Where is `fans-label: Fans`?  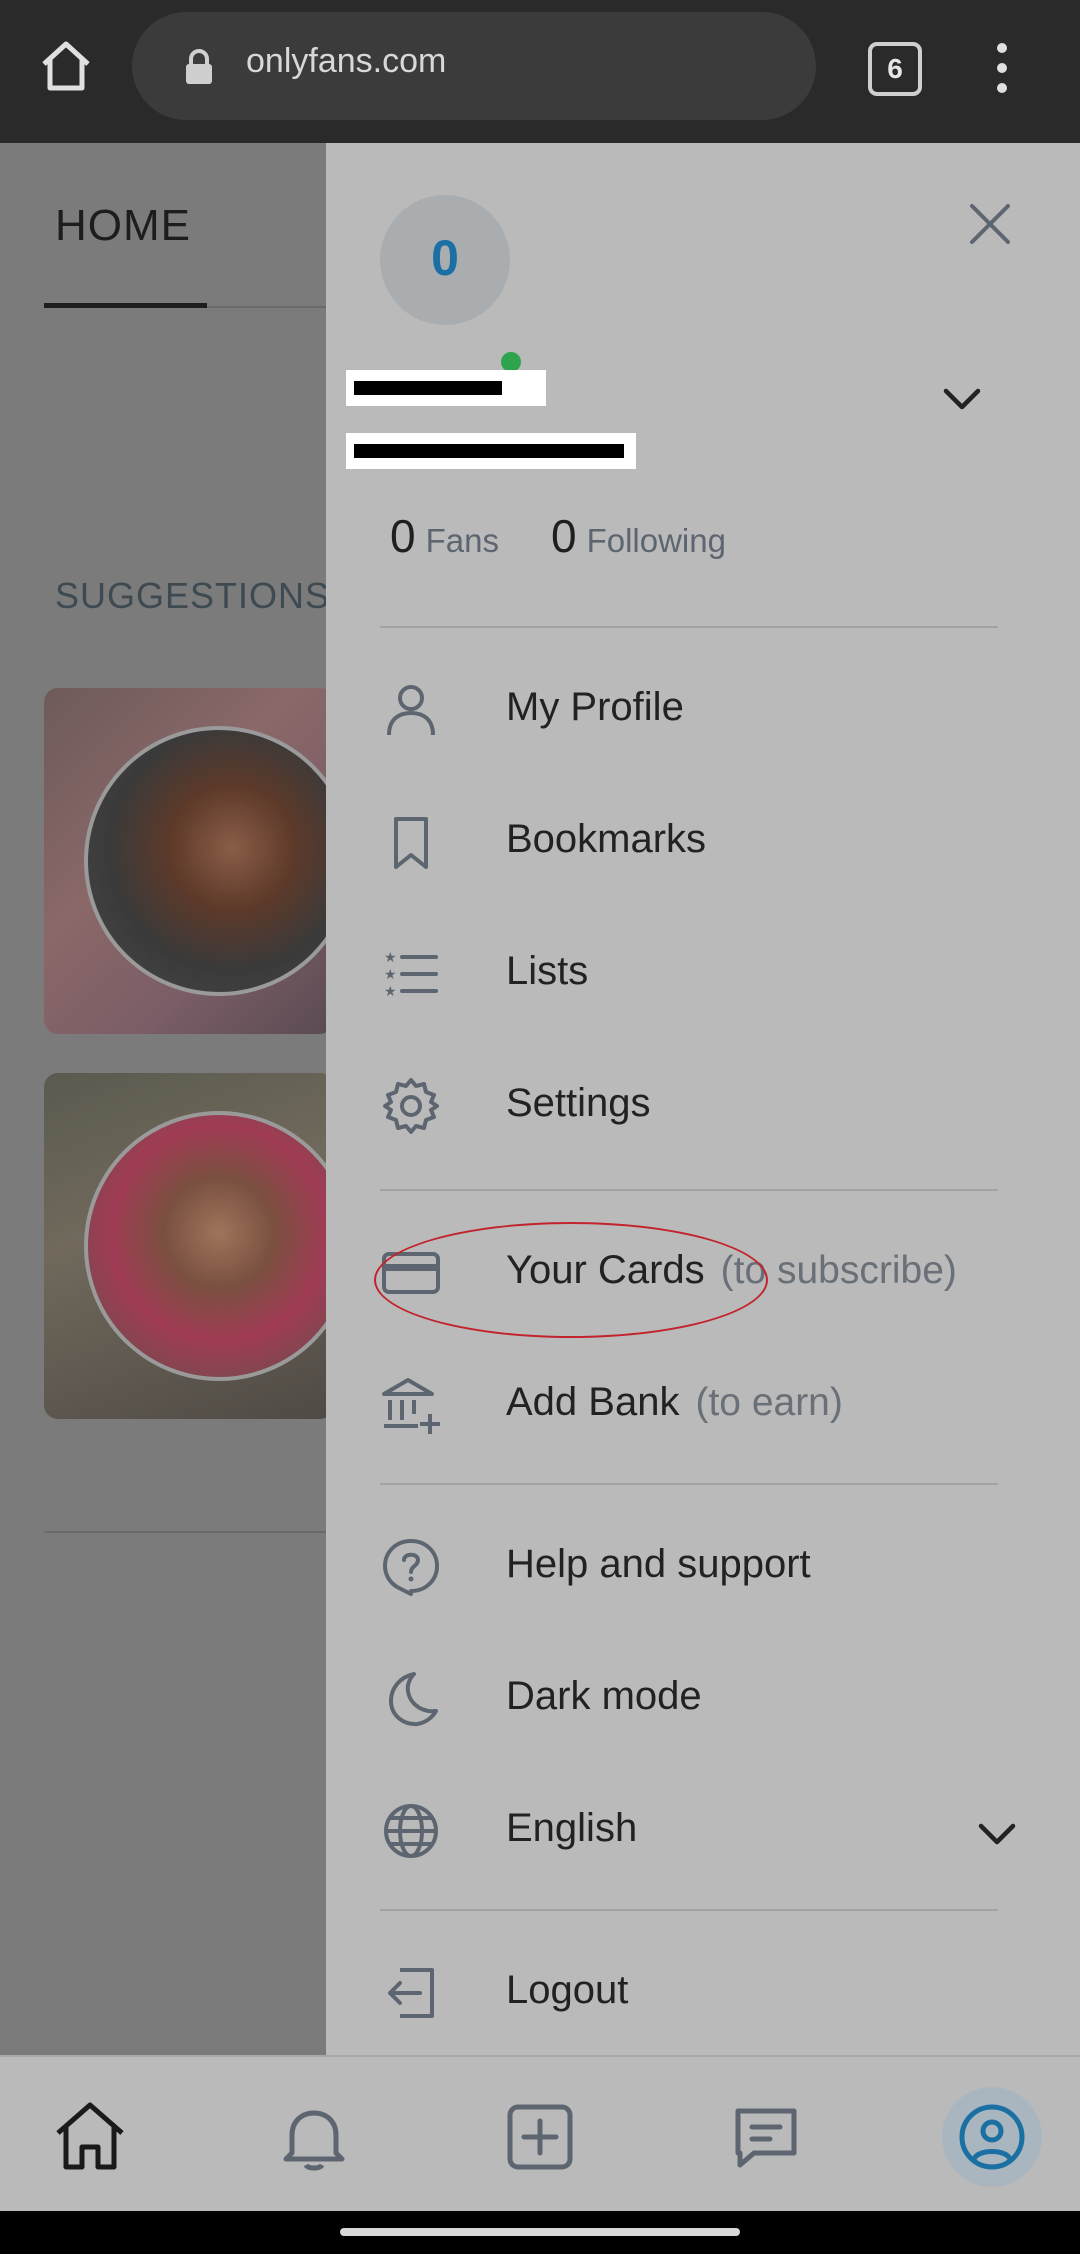
fans-label: Fans is located at coordinates (462, 540).